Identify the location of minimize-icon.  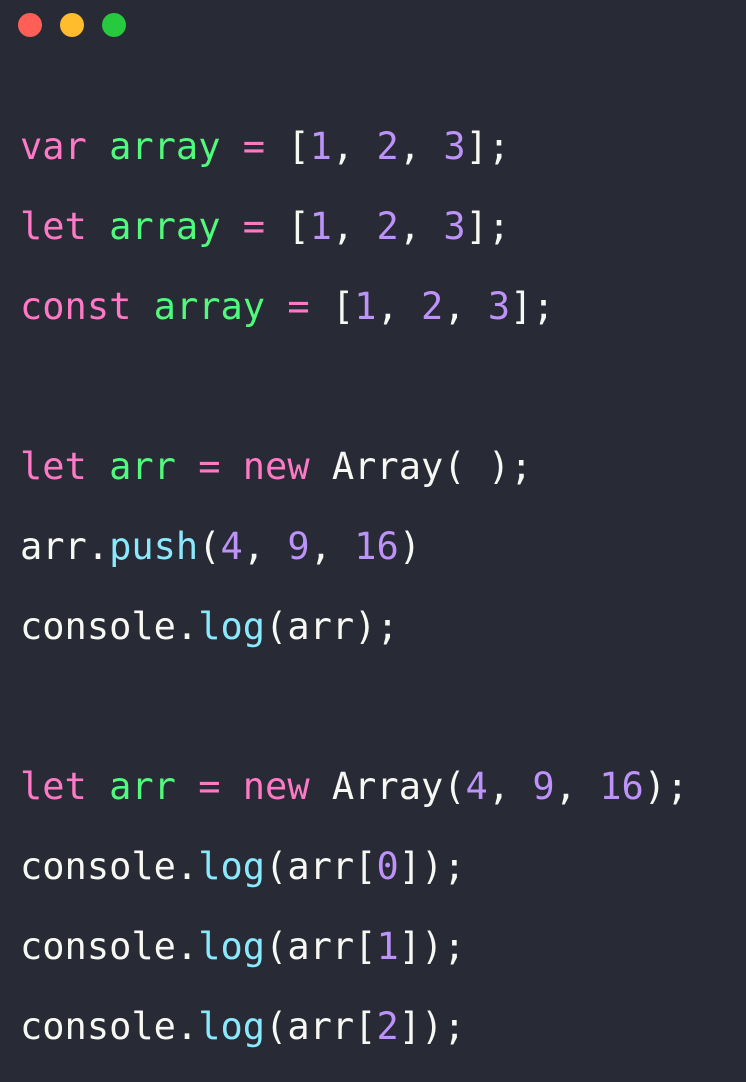
(72, 25).